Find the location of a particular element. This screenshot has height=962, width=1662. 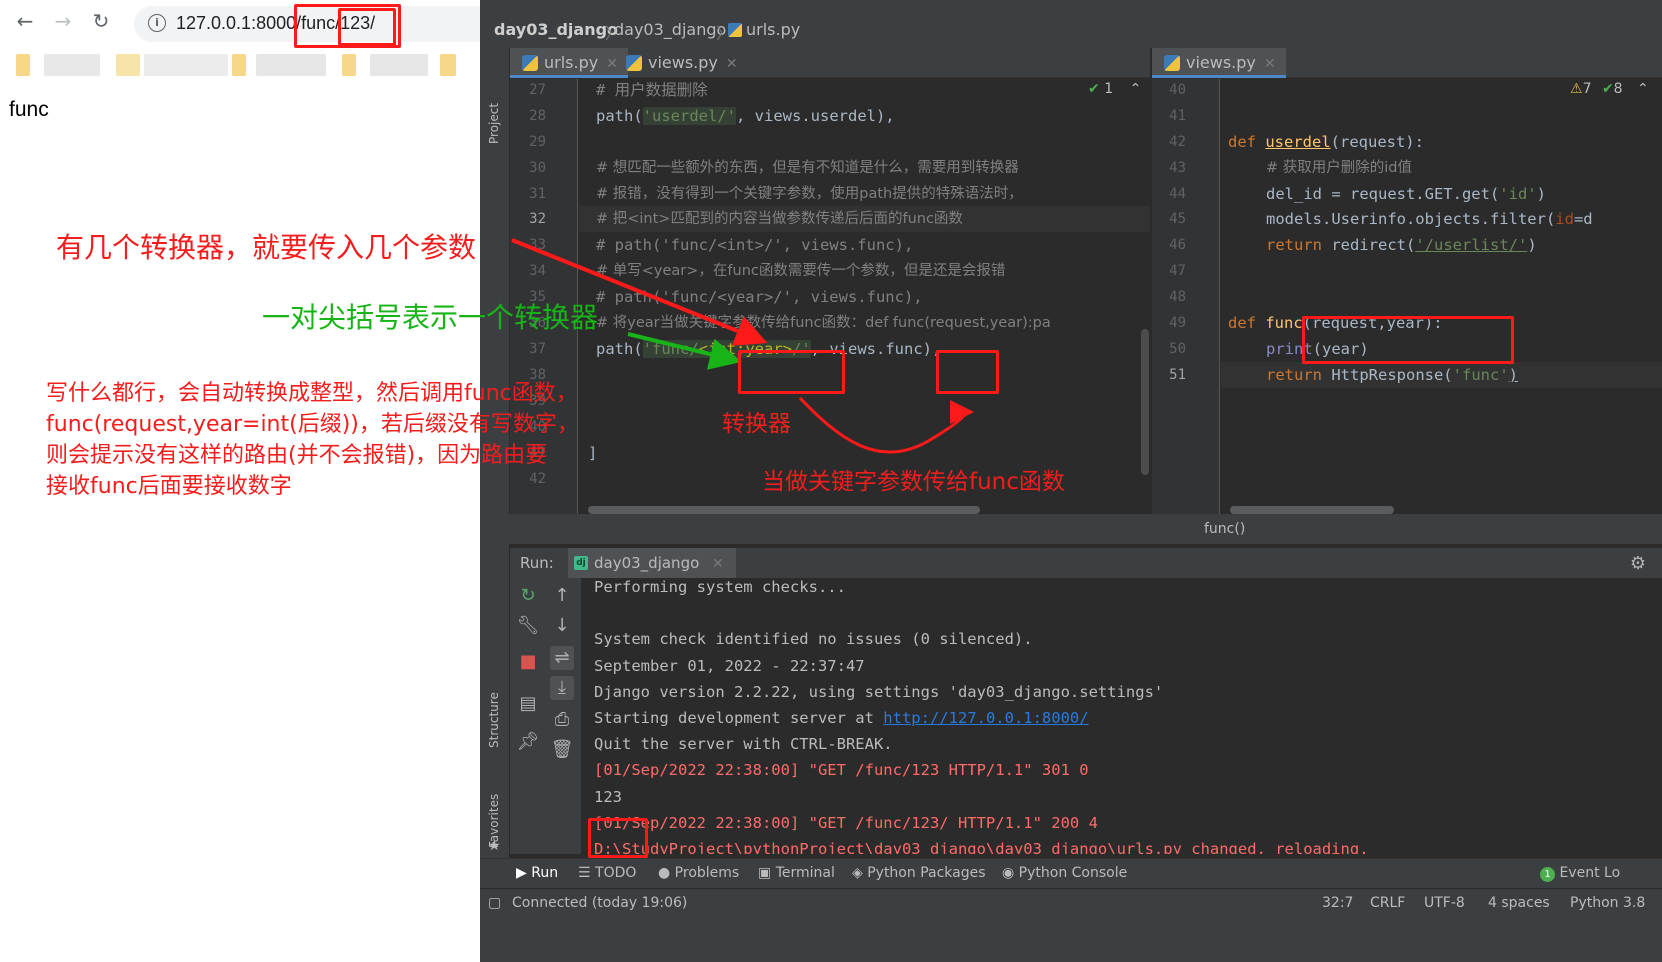

tool-problems: ● Problems is located at coordinates (698, 873).